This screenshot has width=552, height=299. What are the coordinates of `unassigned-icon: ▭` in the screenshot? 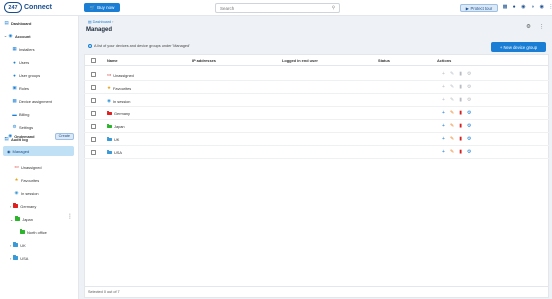 It's located at (109, 74).